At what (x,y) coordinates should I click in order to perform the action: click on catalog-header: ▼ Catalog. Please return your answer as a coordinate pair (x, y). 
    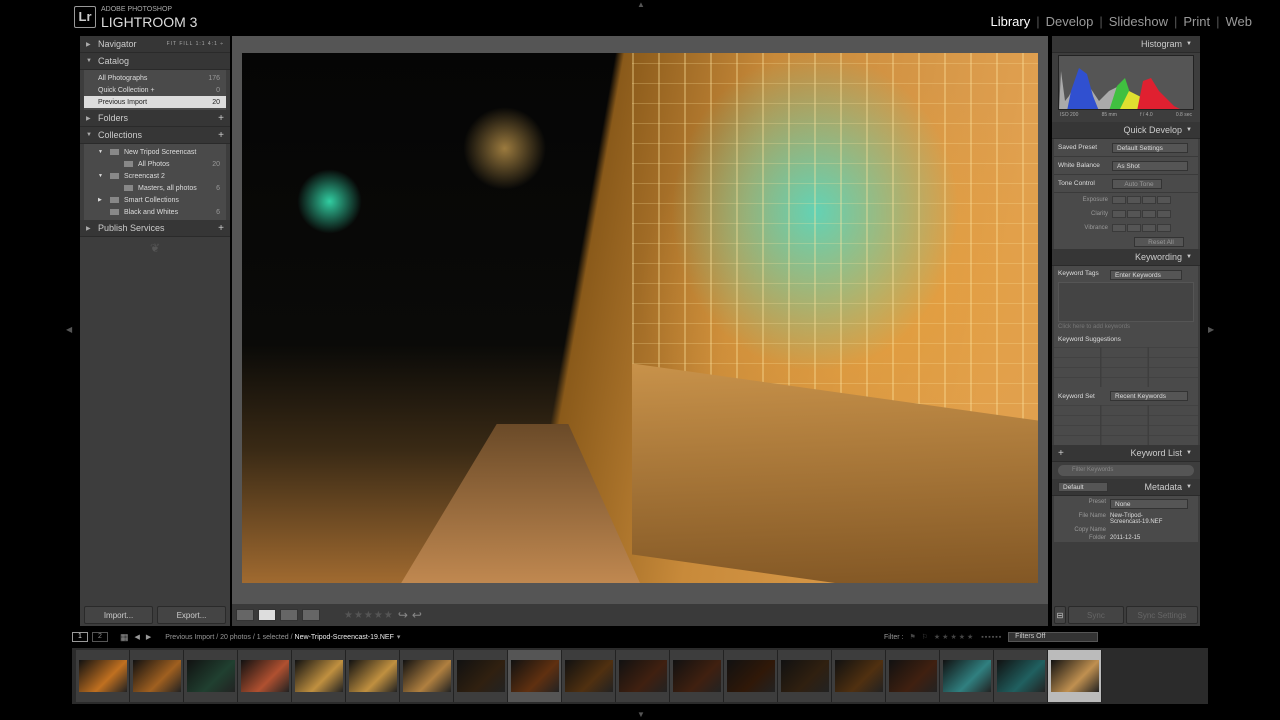
    Looking at the image, I should click on (155, 61).